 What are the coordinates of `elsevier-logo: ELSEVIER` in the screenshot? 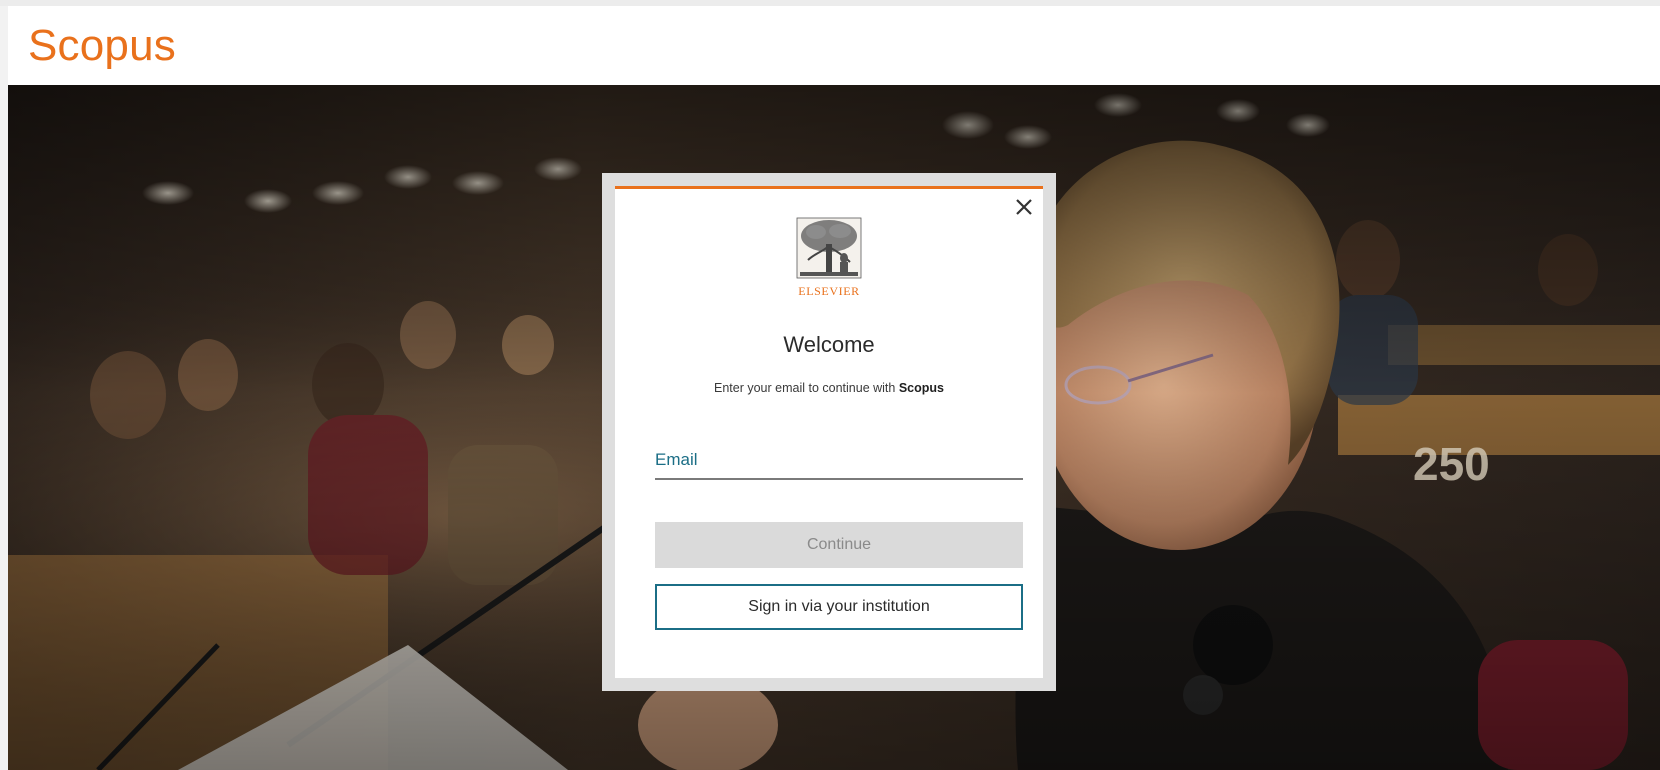 It's located at (829, 258).